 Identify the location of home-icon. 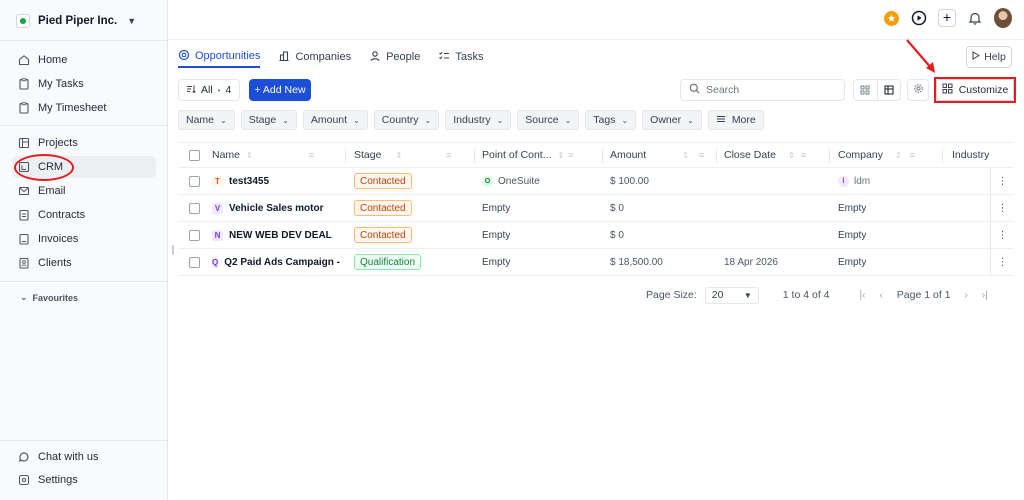
(24, 60).